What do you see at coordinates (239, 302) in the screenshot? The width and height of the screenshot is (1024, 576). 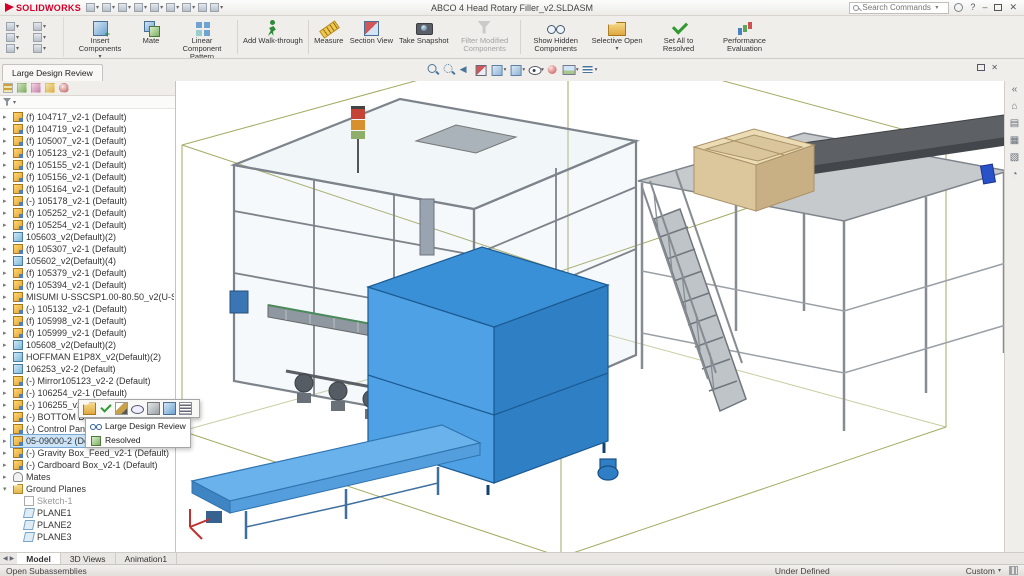 I see `electrical-box` at bounding box center [239, 302].